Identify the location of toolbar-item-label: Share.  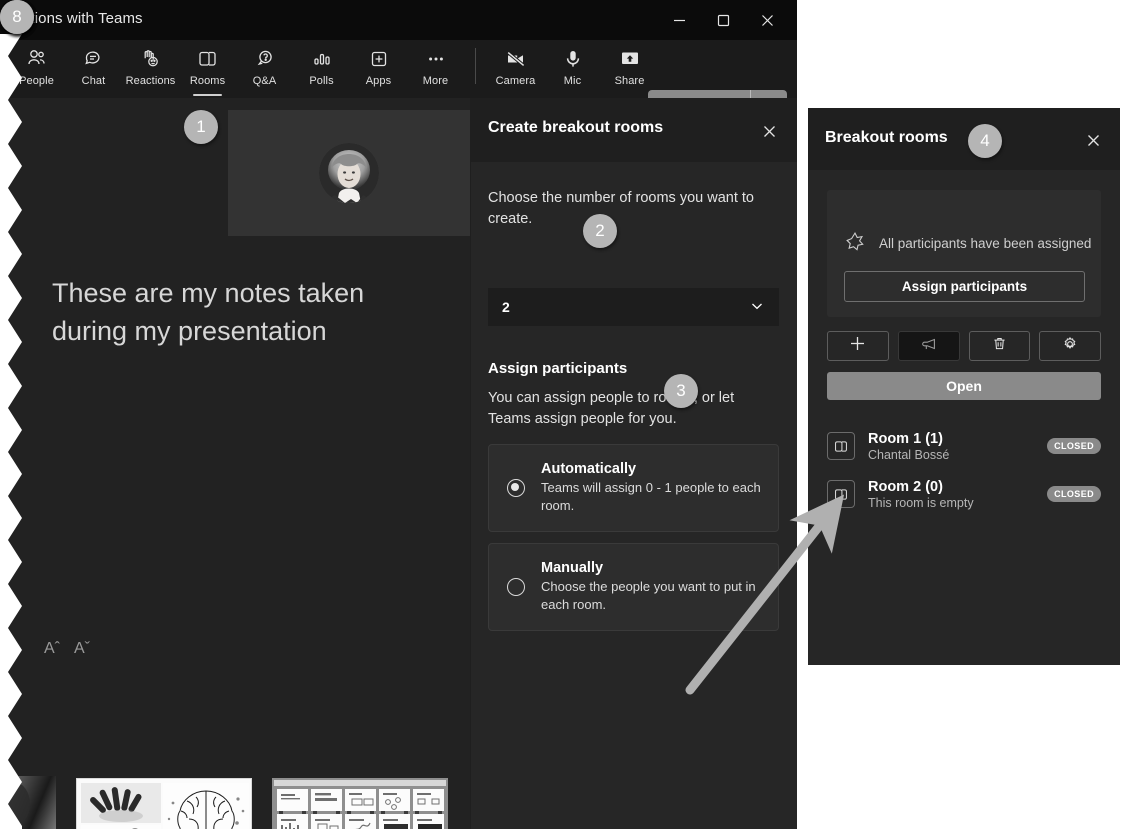
(629, 81).